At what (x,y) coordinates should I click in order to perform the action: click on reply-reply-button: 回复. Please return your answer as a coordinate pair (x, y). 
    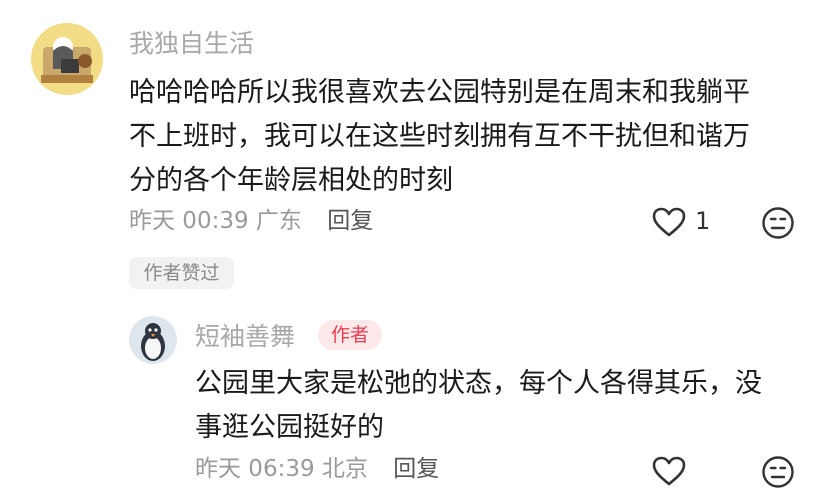
    Looking at the image, I should click on (416, 469).